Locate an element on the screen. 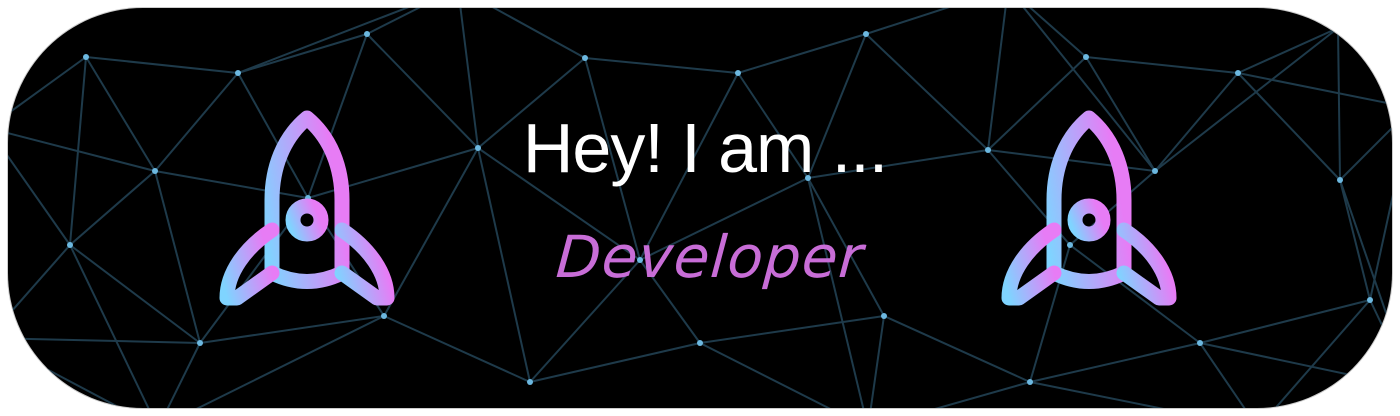  rocket-icon is located at coordinates (1089, 210).